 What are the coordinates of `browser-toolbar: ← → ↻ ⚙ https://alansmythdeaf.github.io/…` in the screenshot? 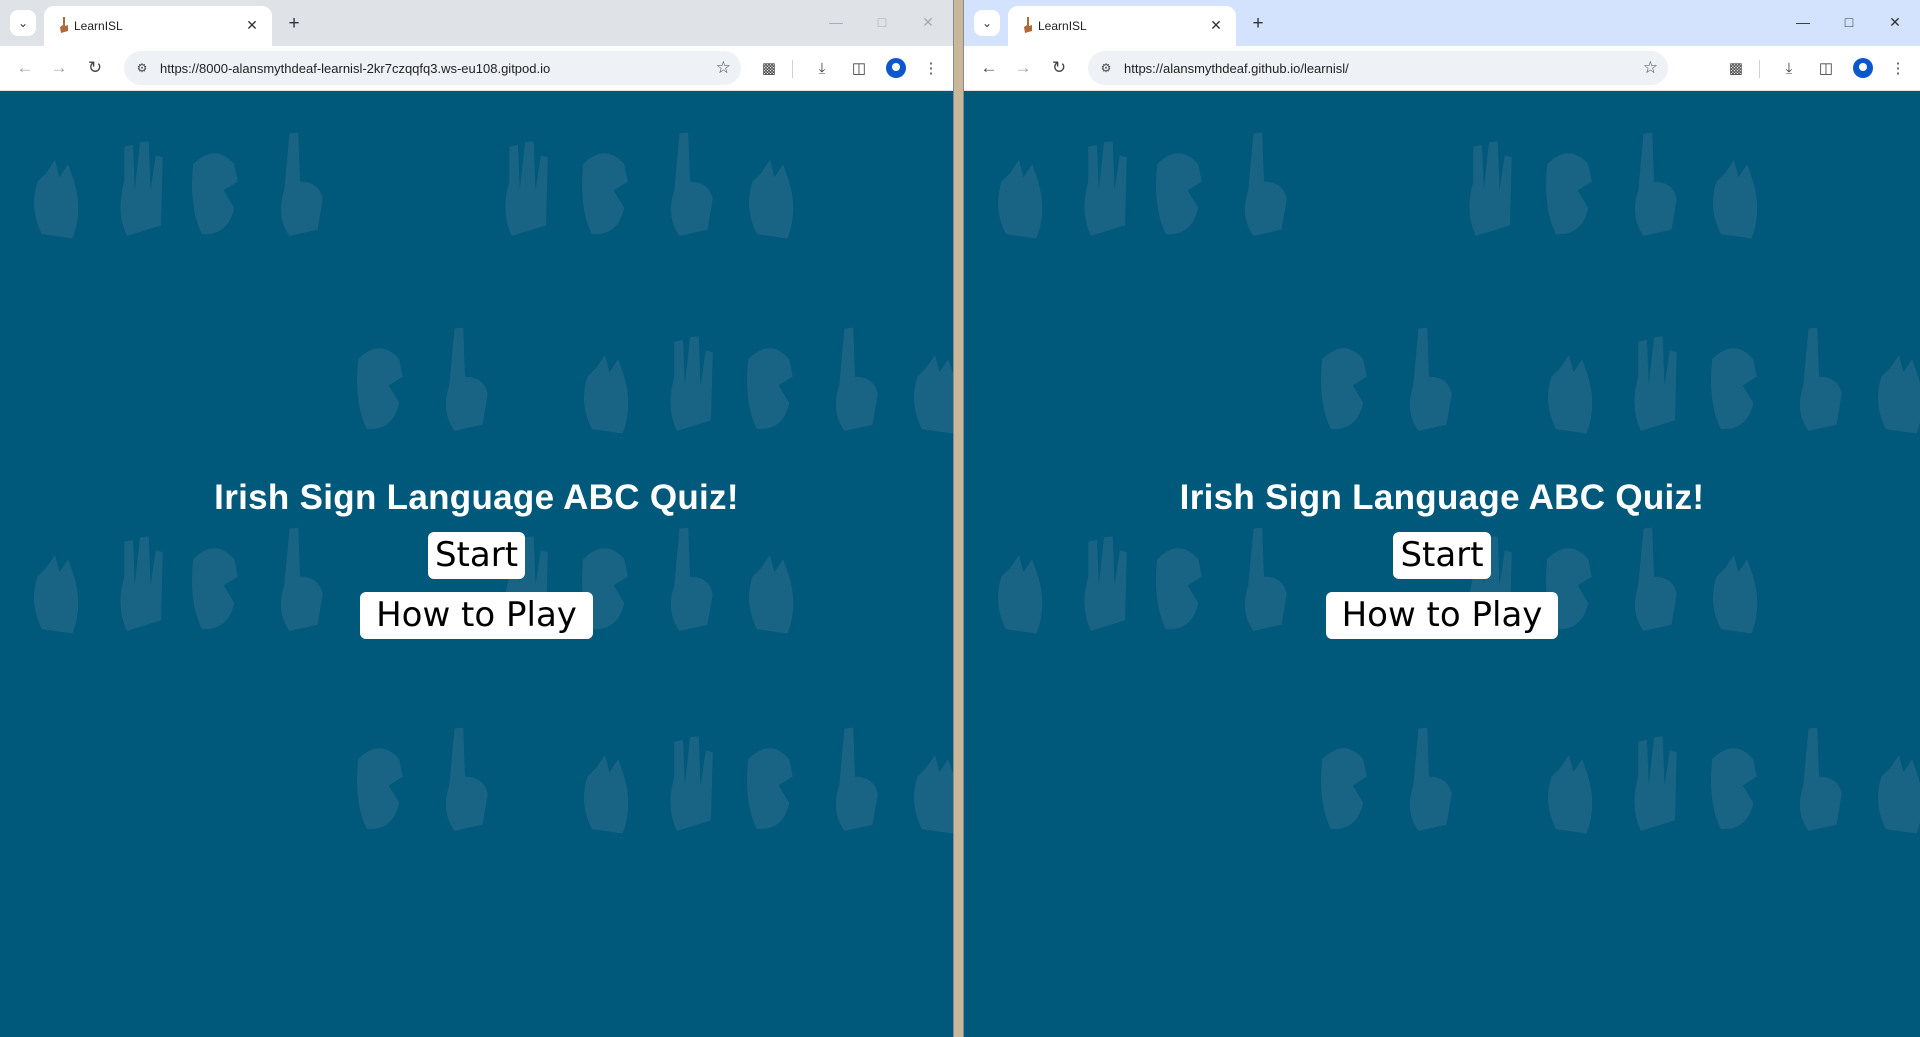 It's located at (1442, 68).